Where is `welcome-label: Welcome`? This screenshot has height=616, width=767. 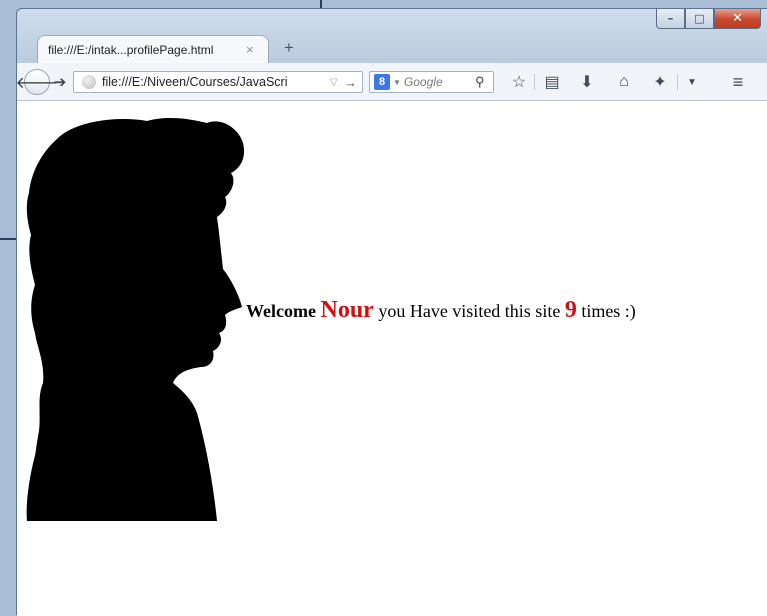 welcome-label: Welcome is located at coordinates (281, 311).